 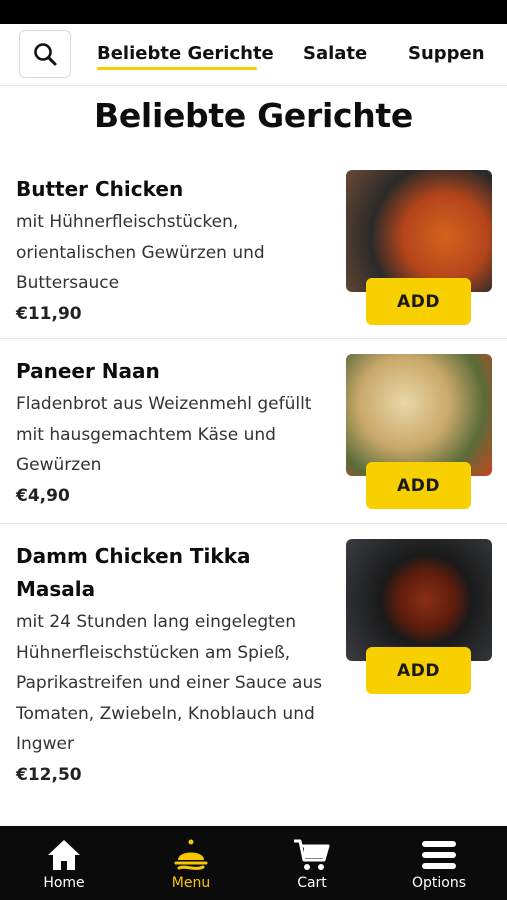 I want to click on search-button, so click(x=45, y=54).